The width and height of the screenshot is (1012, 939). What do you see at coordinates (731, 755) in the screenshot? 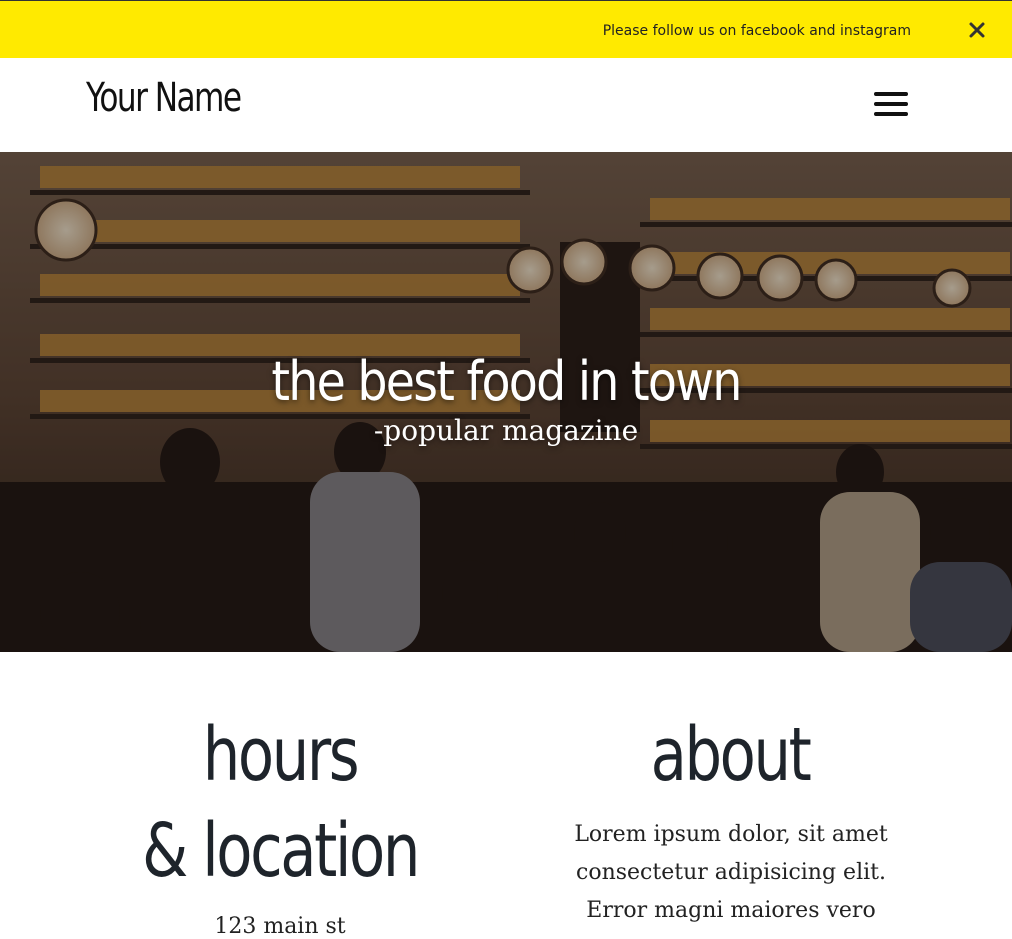
I see `about-heading: about` at bounding box center [731, 755].